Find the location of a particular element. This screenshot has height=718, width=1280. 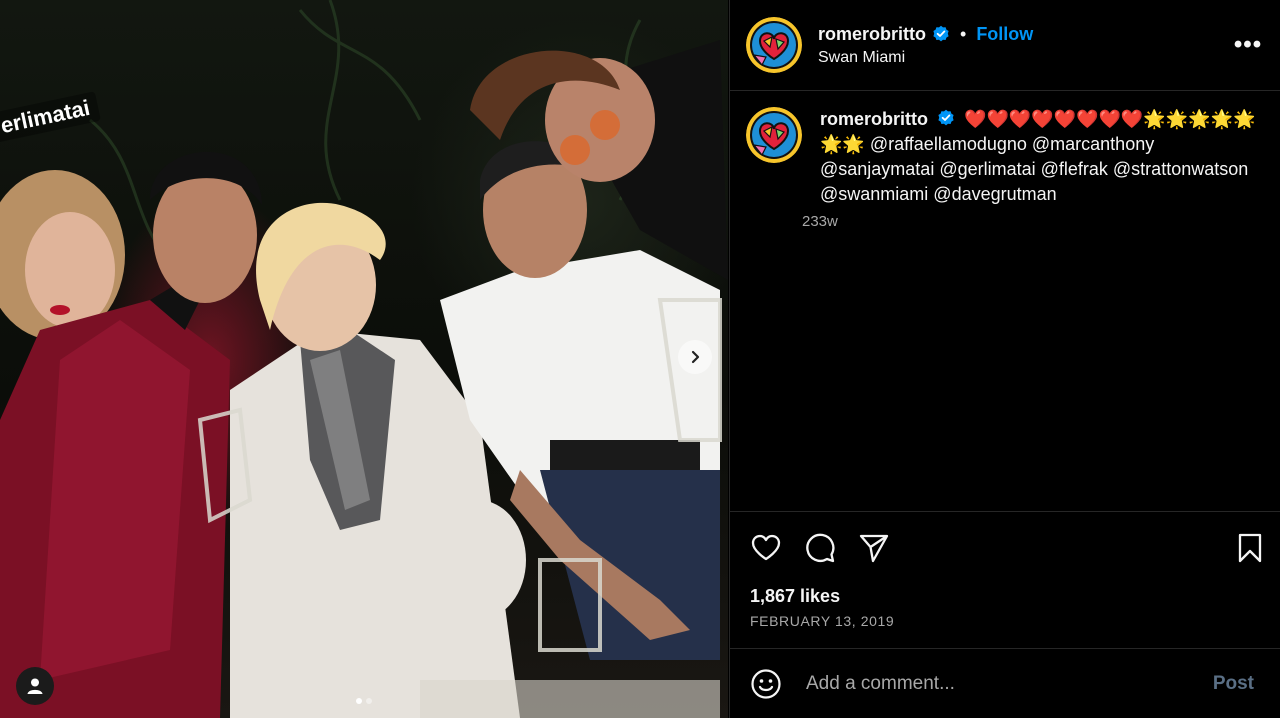

user-tag-icon is located at coordinates (35, 686).